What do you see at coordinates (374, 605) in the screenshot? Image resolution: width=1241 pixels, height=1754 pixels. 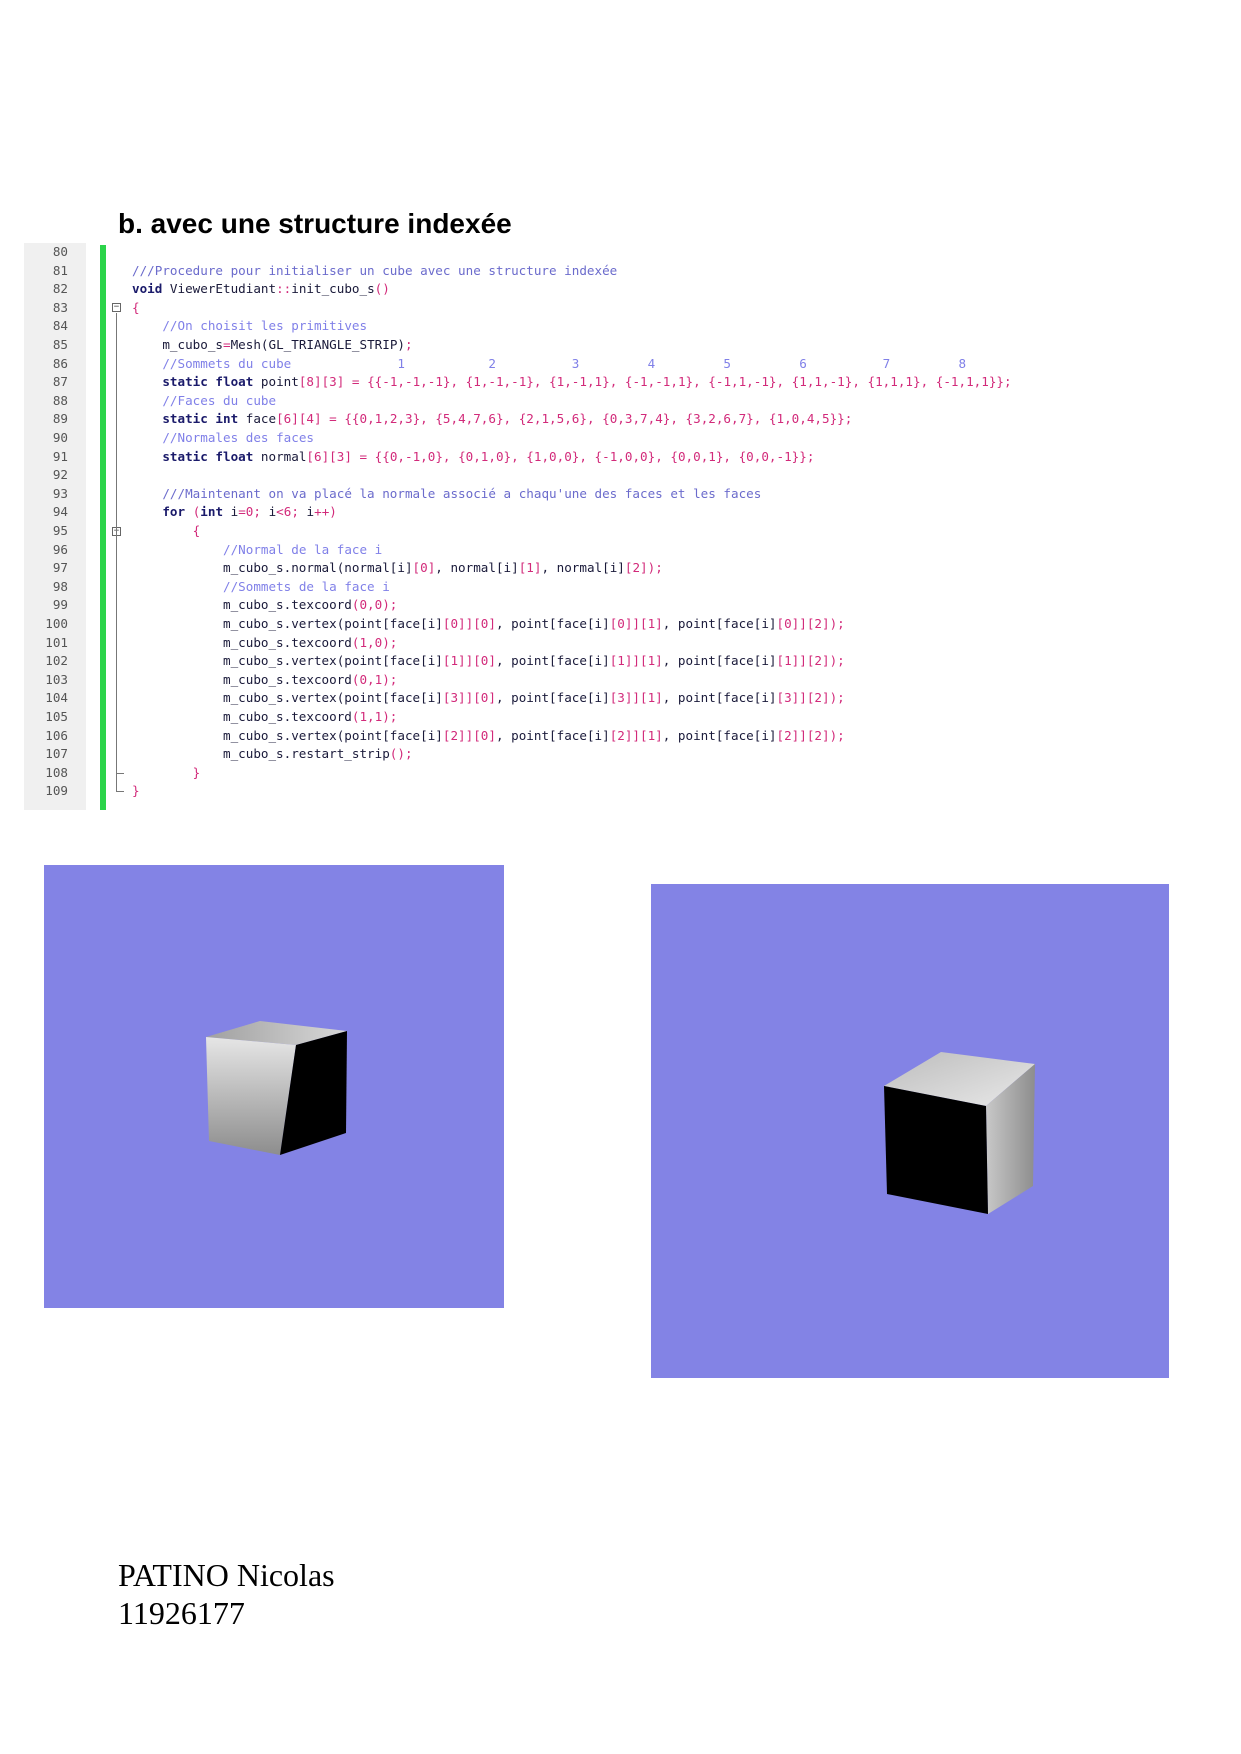 I see `code-token: (0,0);` at bounding box center [374, 605].